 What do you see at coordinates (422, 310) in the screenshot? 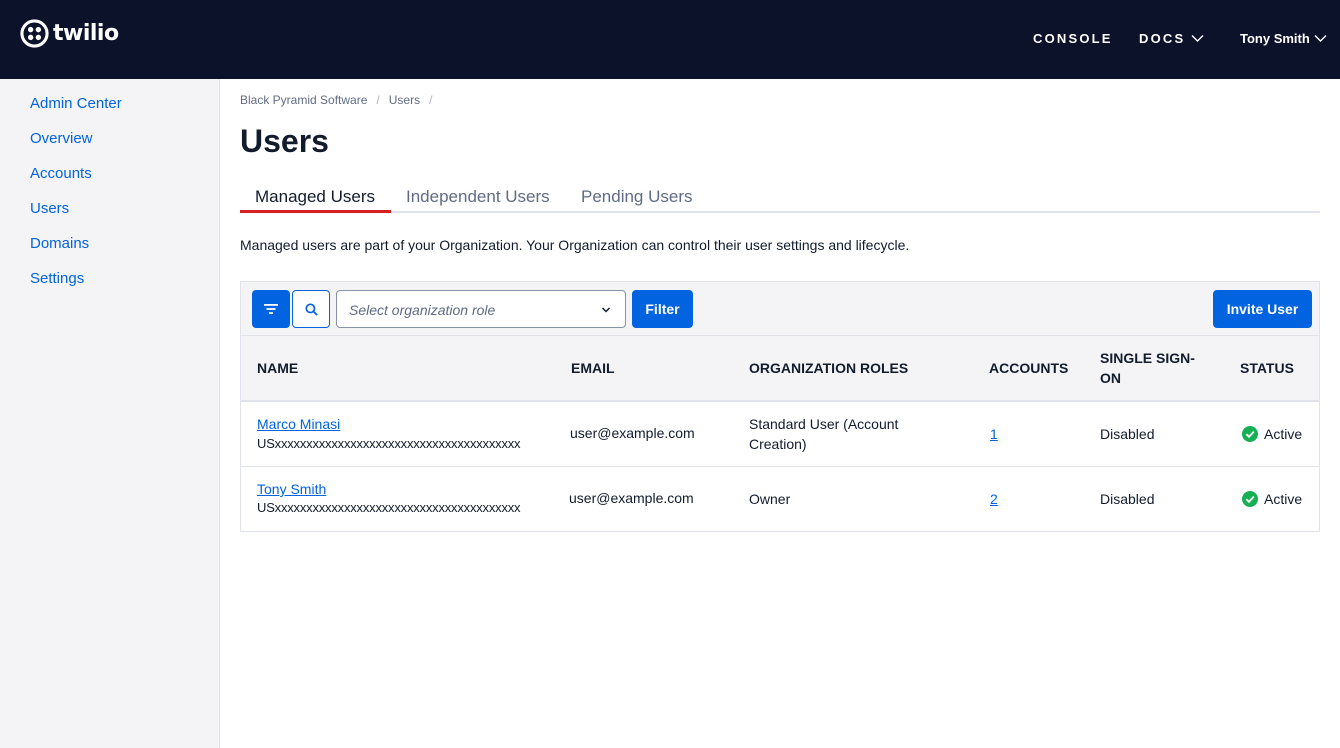
I see `organization-role-placeholder: Select organization role` at bounding box center [422, 310].